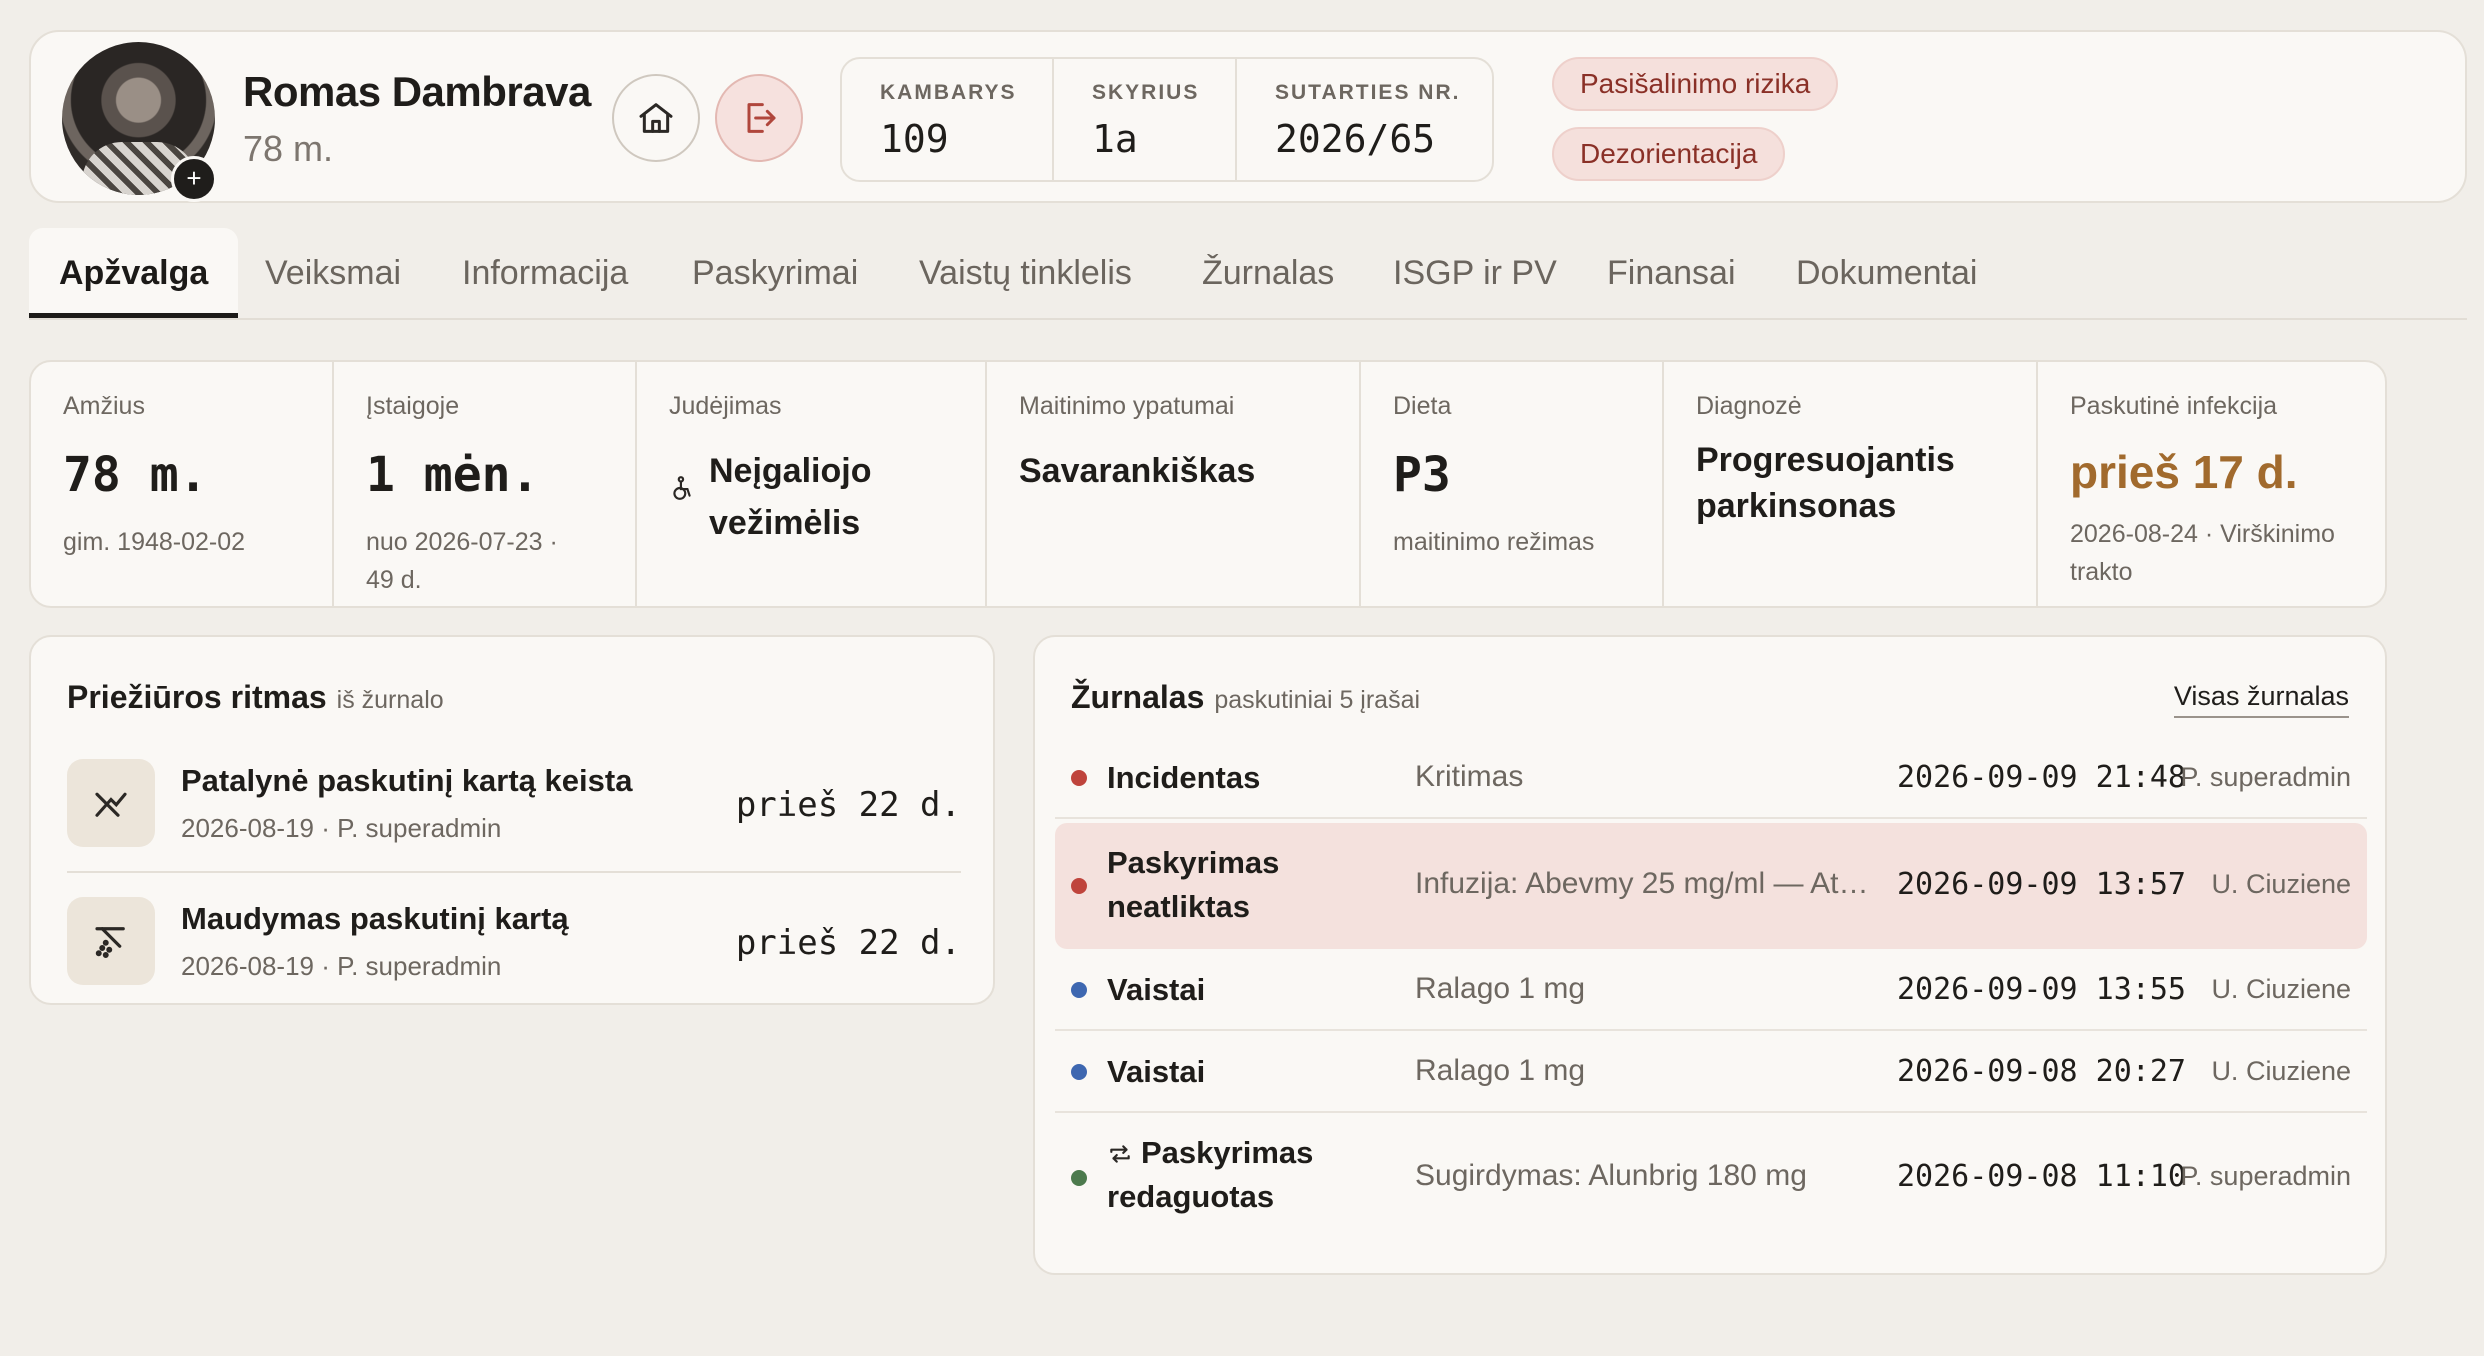 This screenshot has height=1356, width=2484. I want to click on patient-name: Romas Dambrava, so click(417, 91).